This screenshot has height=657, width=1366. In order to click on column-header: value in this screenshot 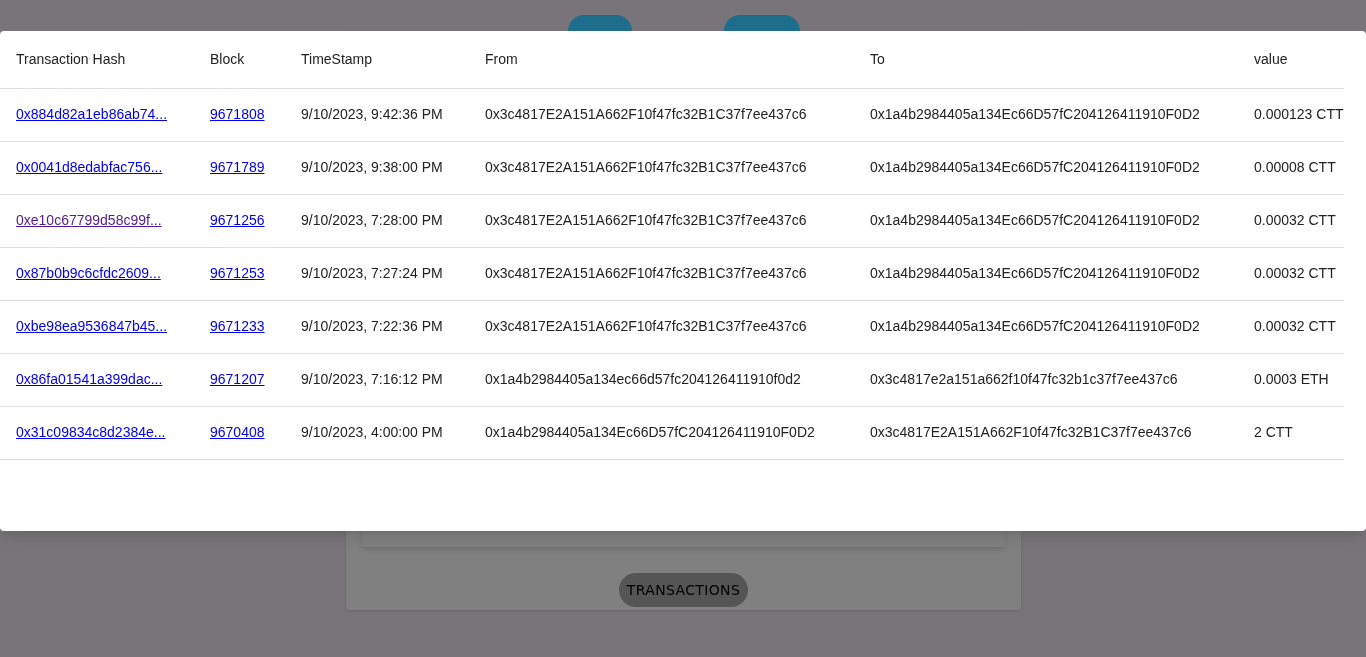, I will do `click(1271, 58)`.